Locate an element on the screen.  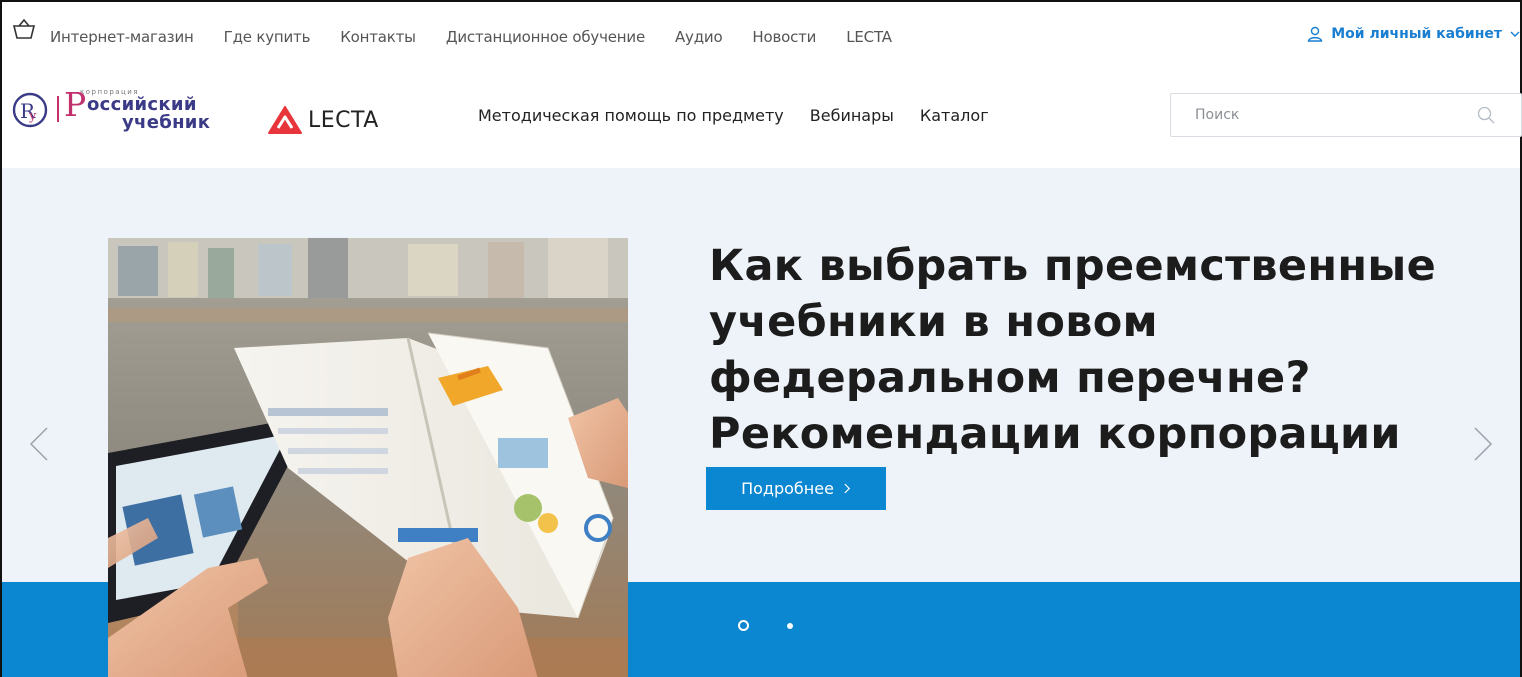
top-nav-contacts: Контакты is located at coordinates (378, 37).